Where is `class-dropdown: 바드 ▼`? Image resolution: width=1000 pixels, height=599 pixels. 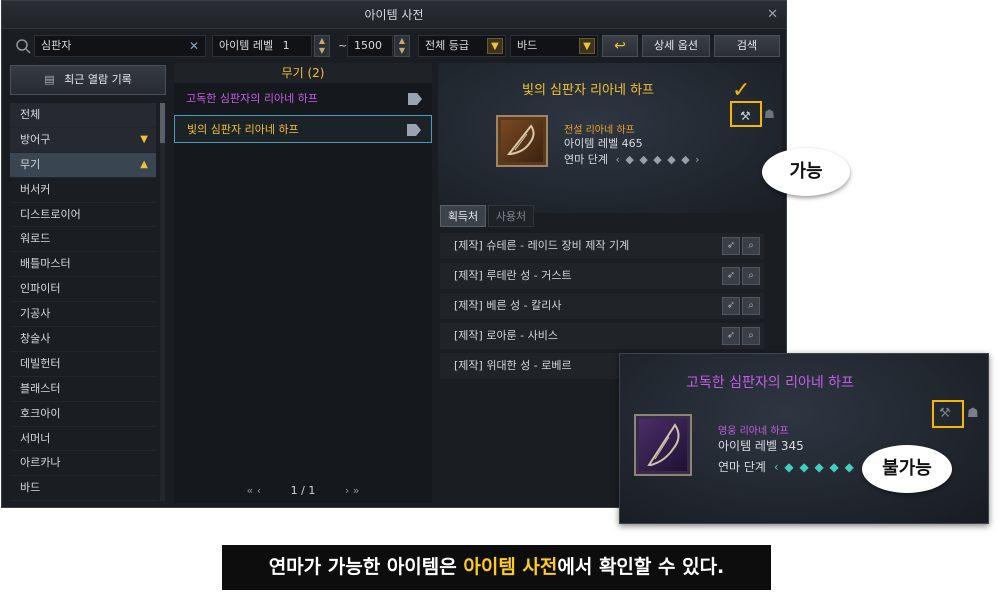 class-dropdown: 바드 ▼ is located at coordinates (554, 46).